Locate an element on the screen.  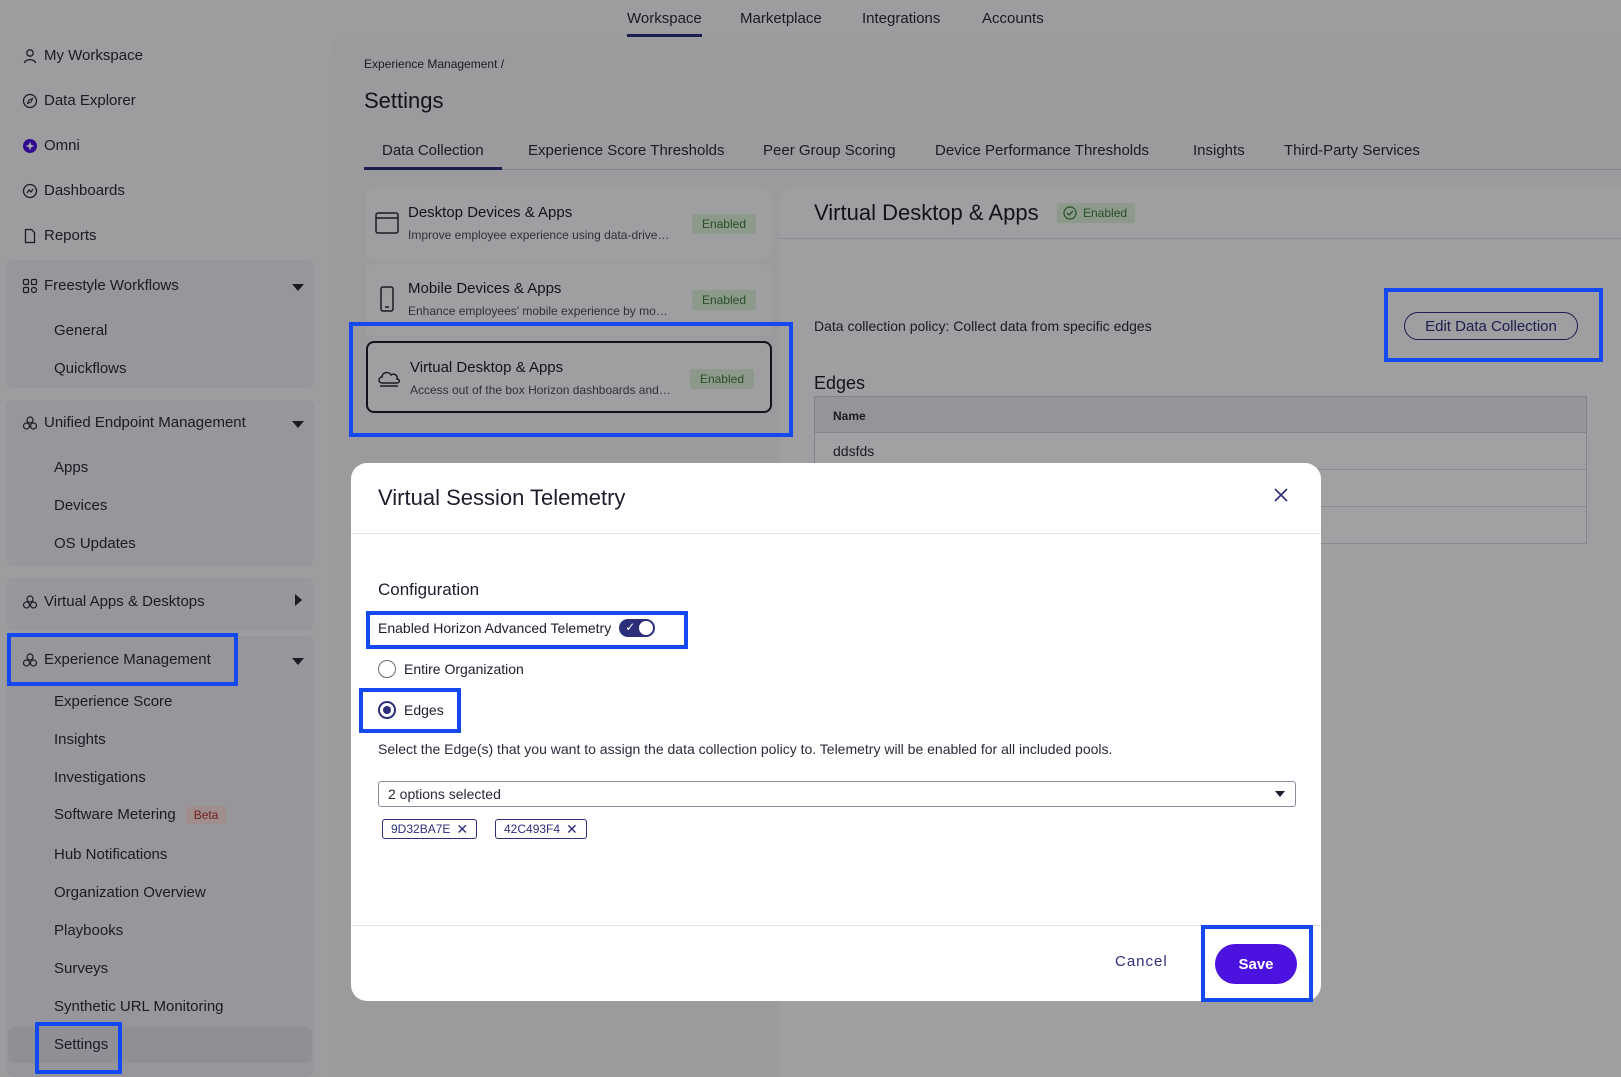
edge-chip: 9D32BA7E ✕ is located at coordinates (430, 829).